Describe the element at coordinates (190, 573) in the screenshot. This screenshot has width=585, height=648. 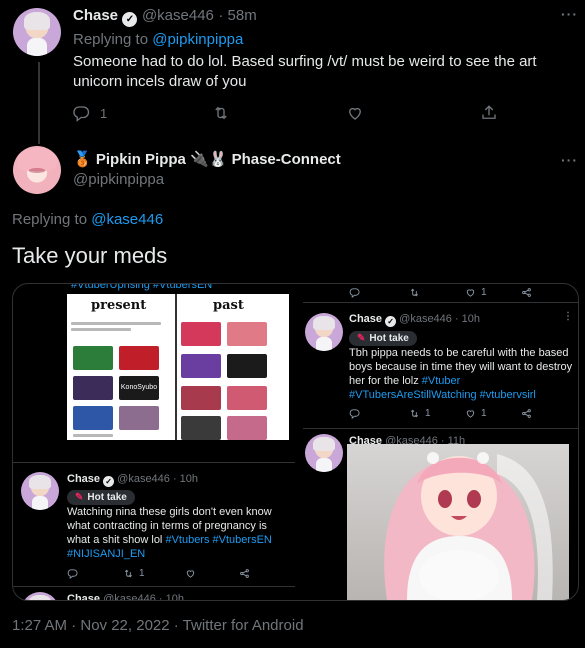
I see `embed-like-icon` at that location.